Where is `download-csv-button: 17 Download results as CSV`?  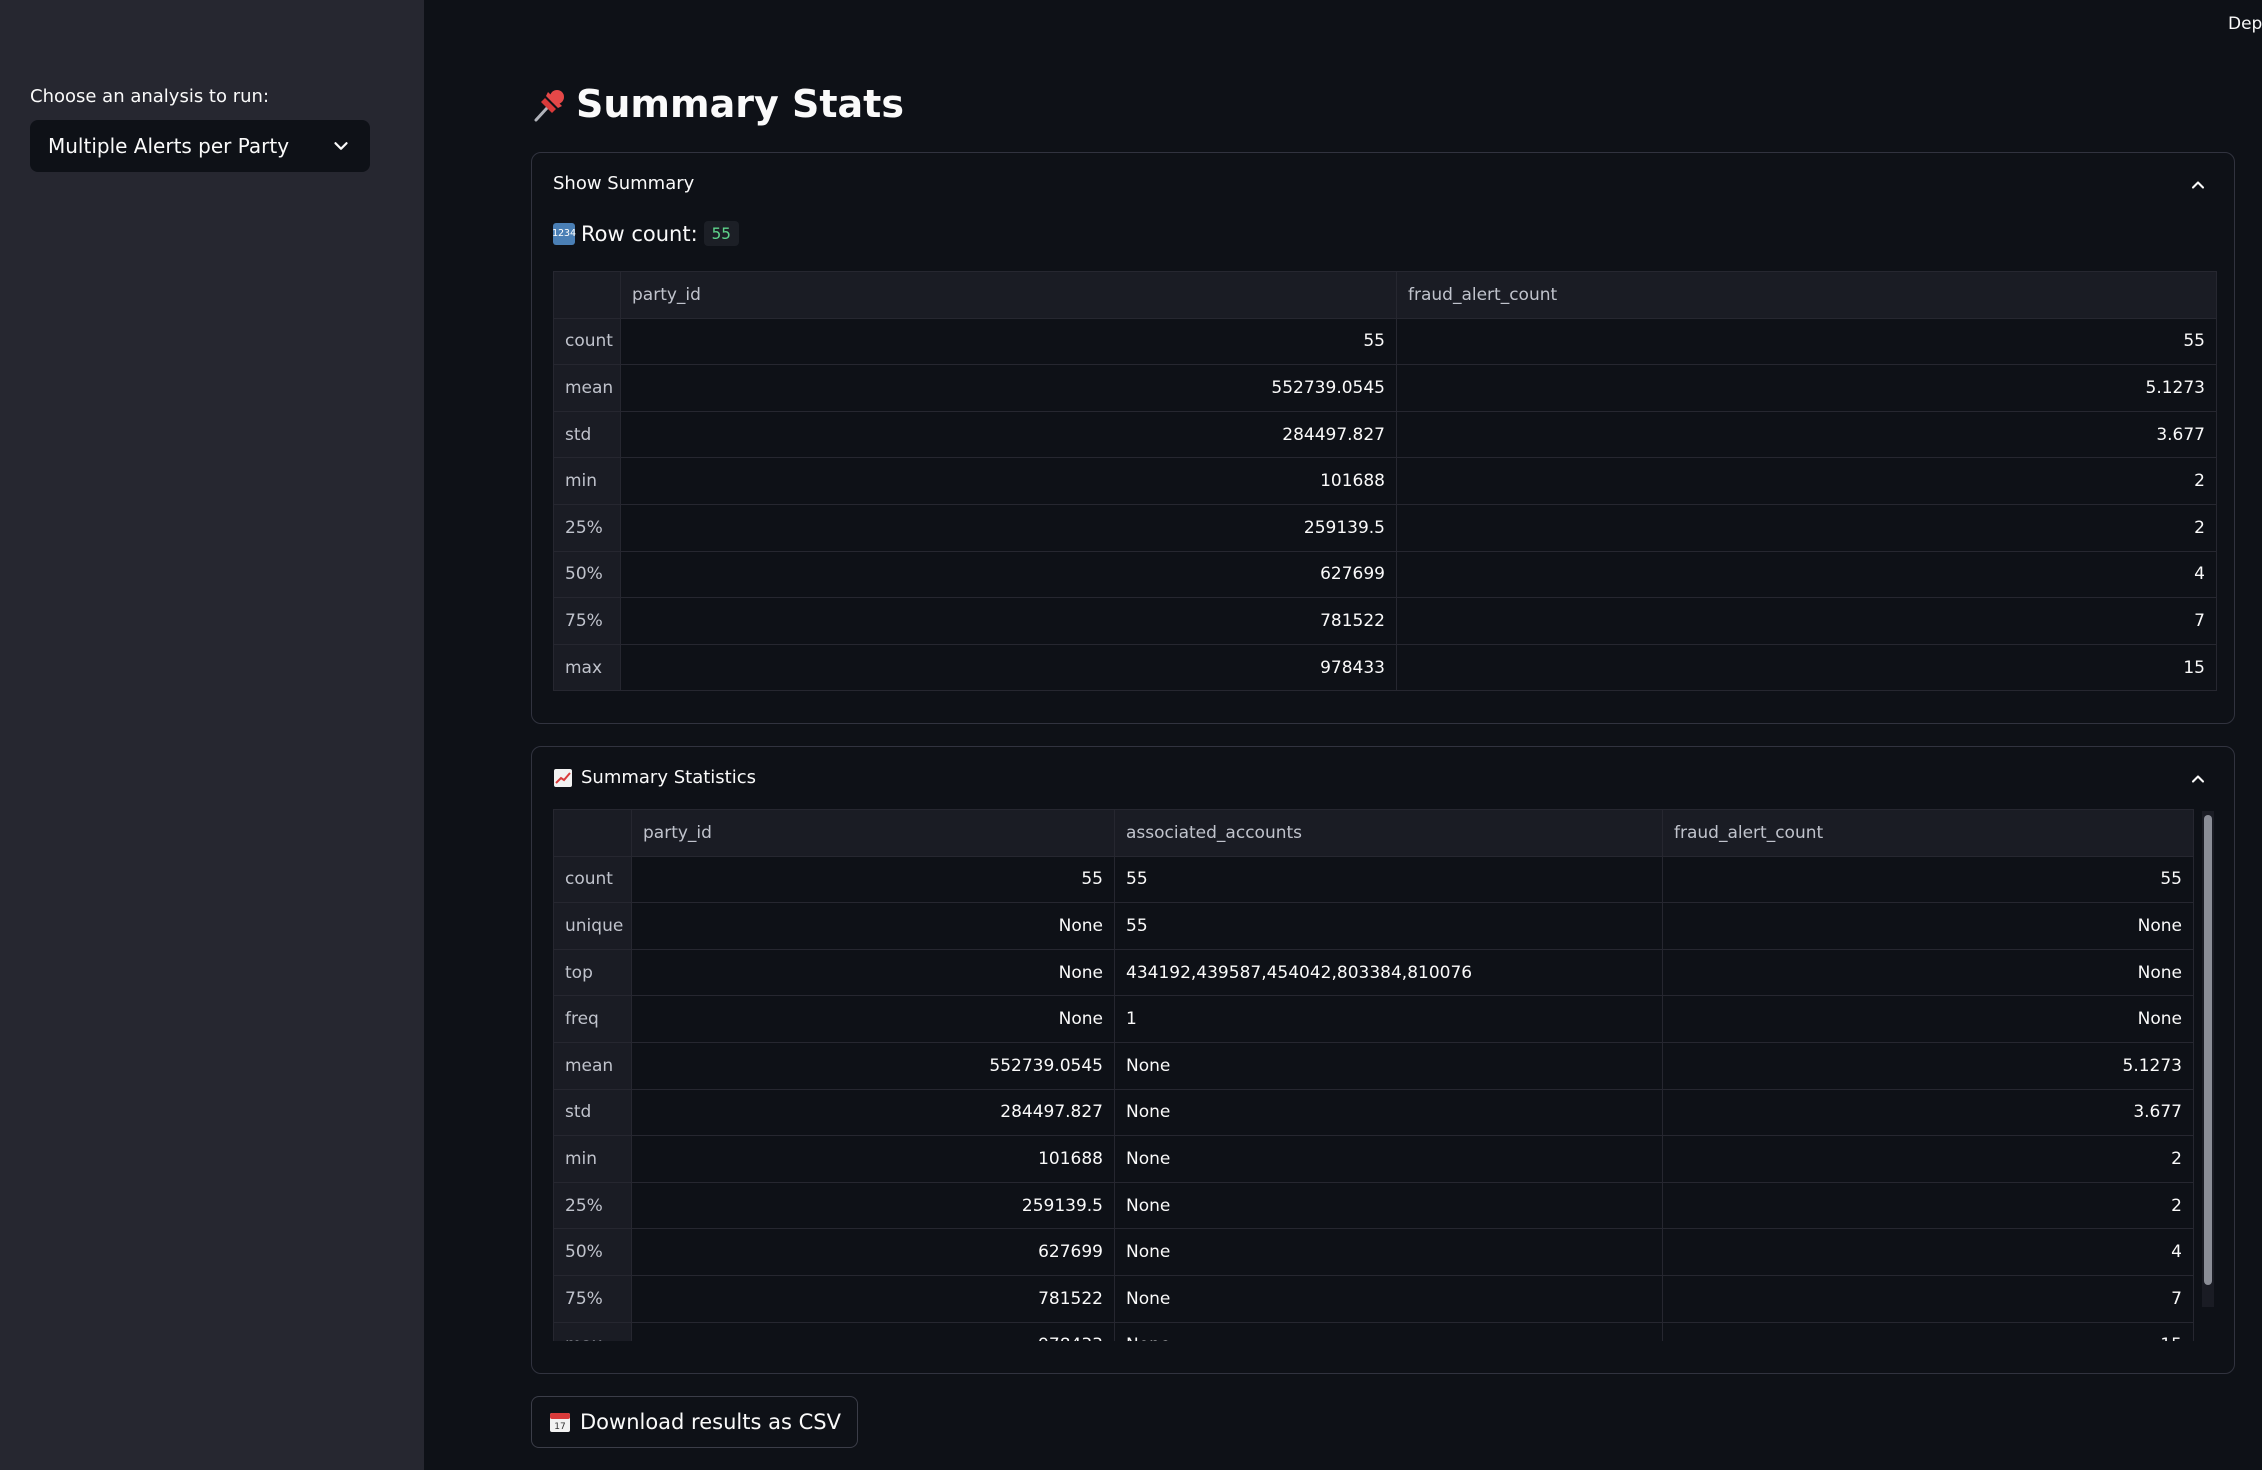 download-csv-button: 17 Download results as CSV is located at coordinates (694, 1422).